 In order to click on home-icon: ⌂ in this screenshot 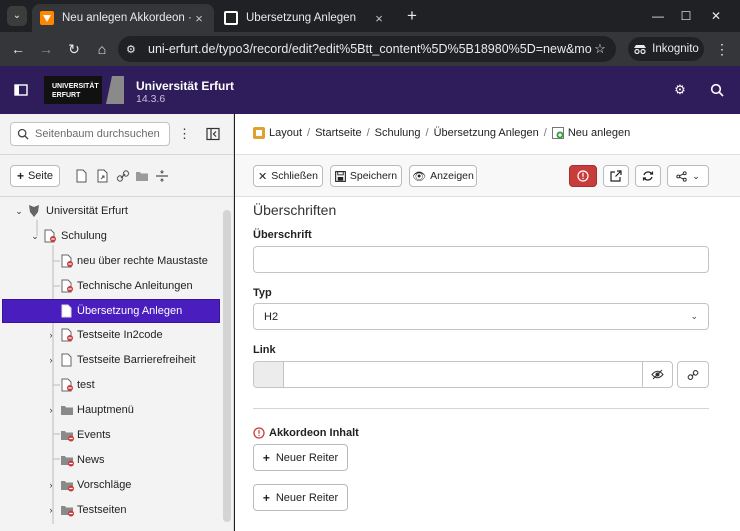, I will do `click(102, 49)`.